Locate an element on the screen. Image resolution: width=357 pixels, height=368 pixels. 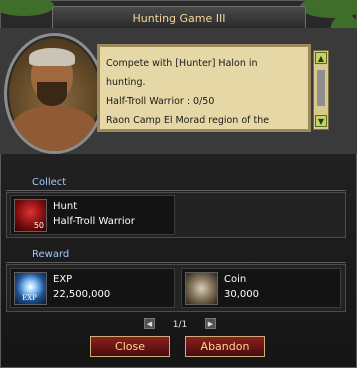
arrow-up-icon: ▲ is located at coordinates (321, 58).